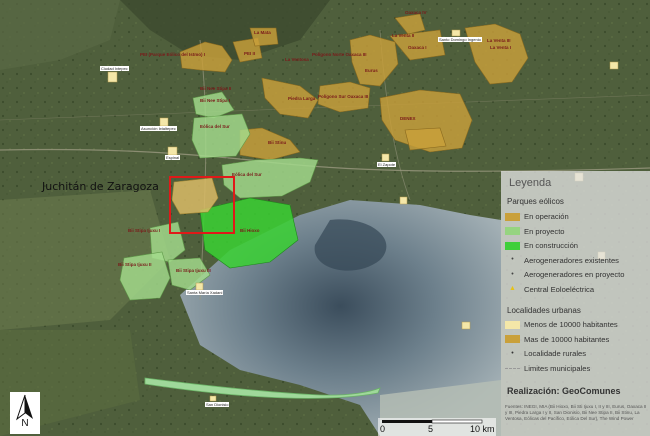 Image resolution: width=650 pixels, height=436 pixels. What do you see at coordinates (546, 216) in the screenshot?
I see `legend-item-label: En operación` at bounding box center [546, 216].